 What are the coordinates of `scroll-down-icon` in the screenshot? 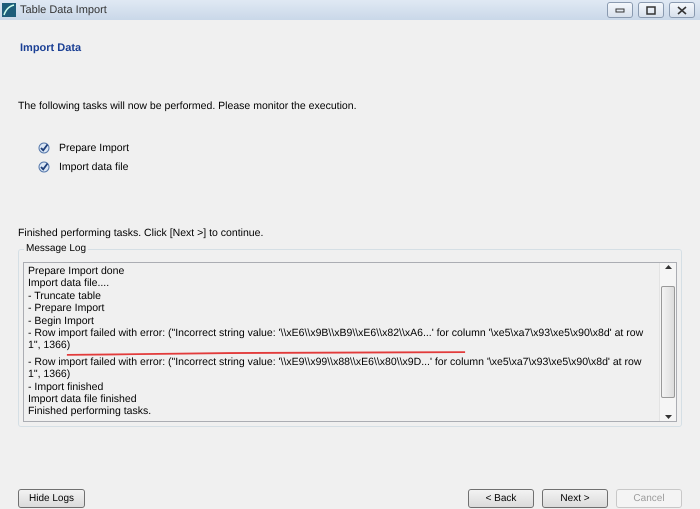 It's located at (668, 417).